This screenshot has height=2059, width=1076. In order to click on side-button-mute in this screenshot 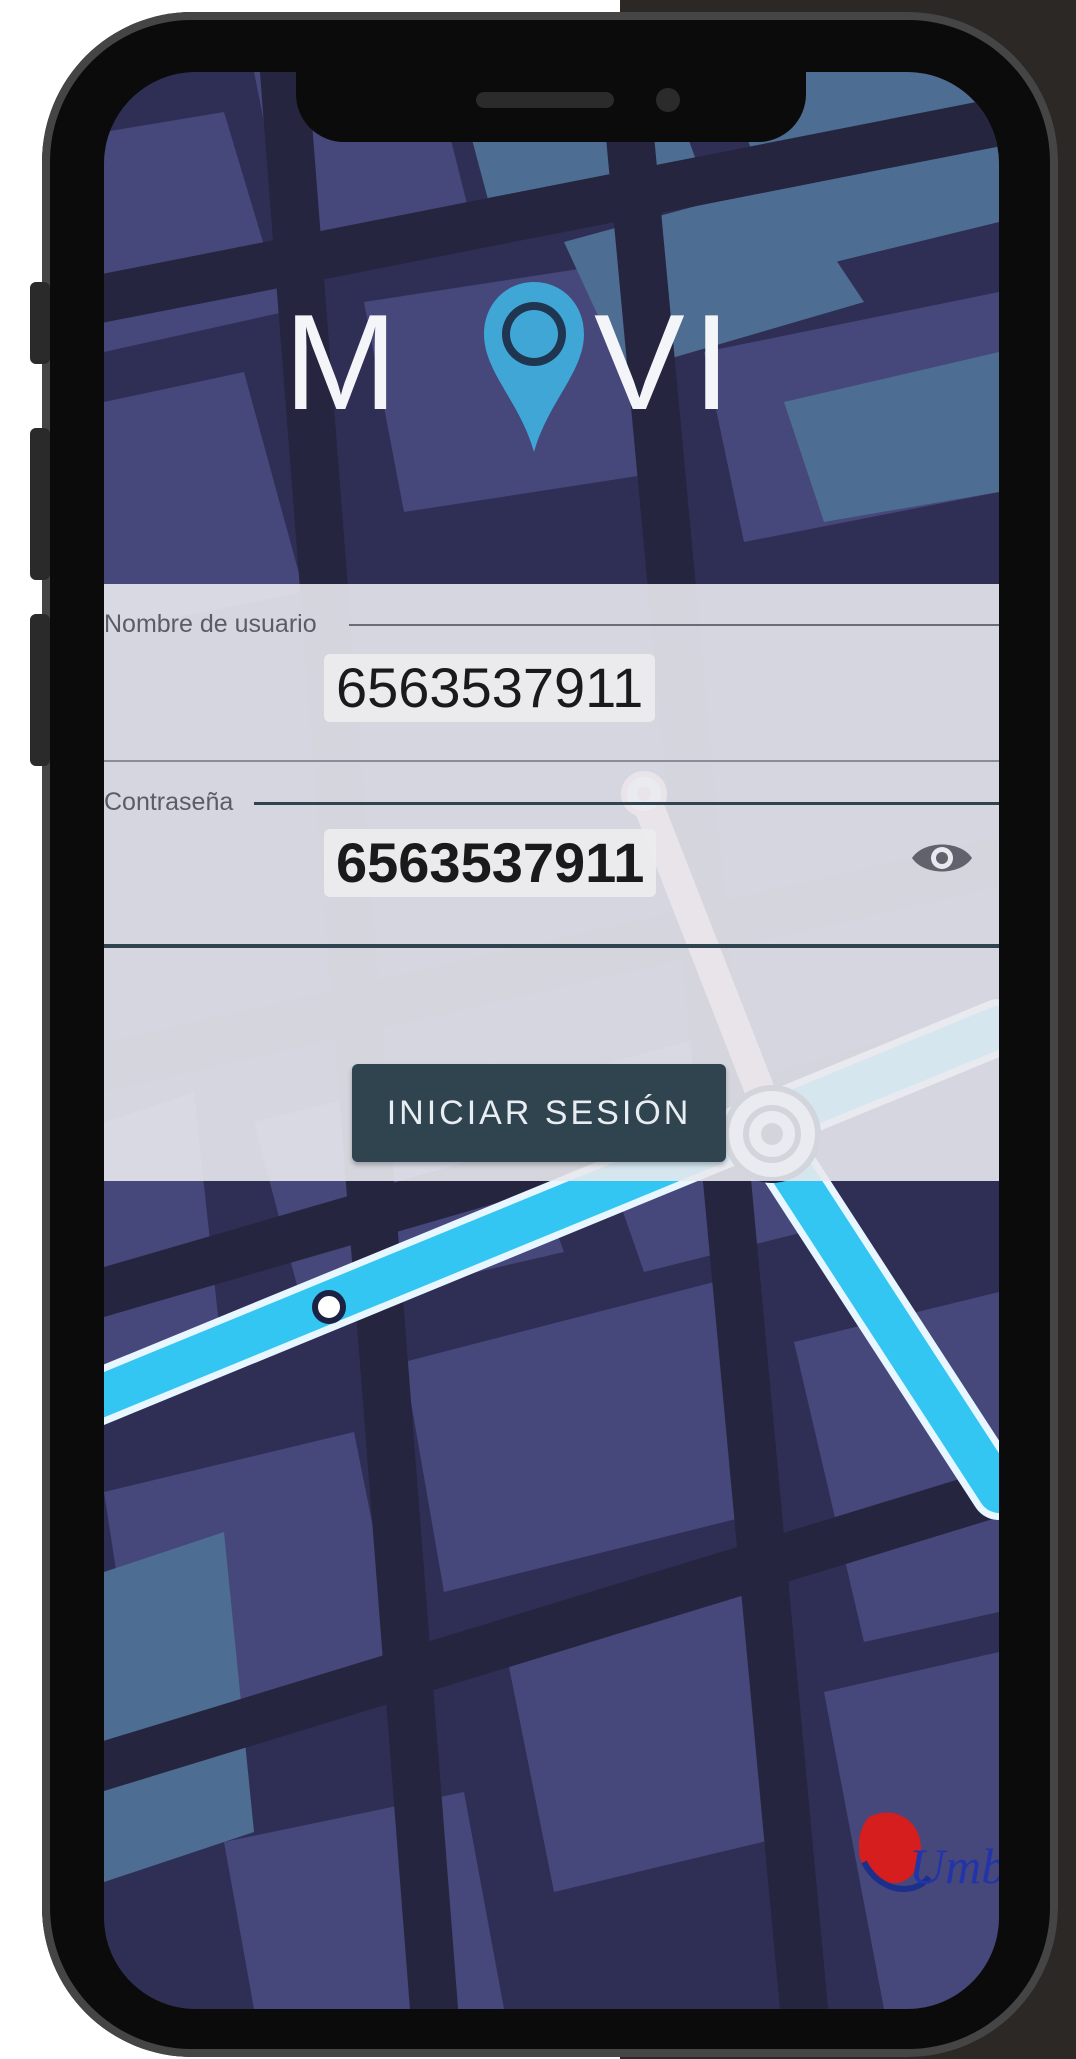, I will do `click(40, 323)`.